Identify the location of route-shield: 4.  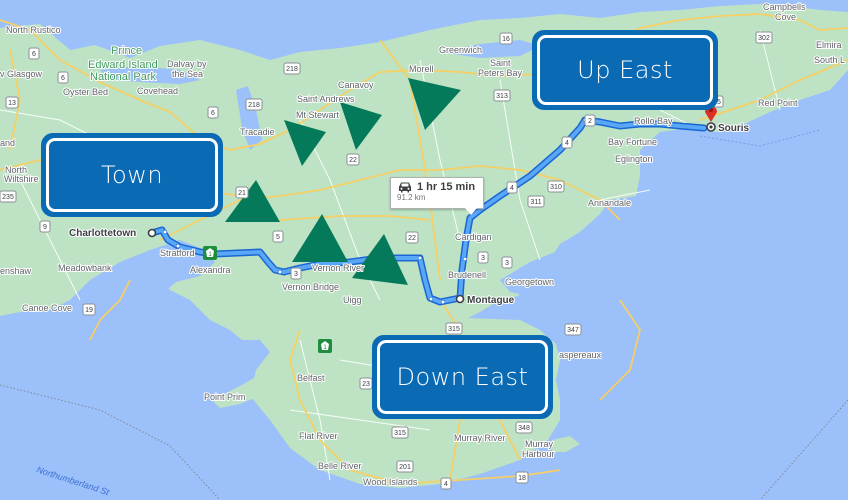
(567, 142).